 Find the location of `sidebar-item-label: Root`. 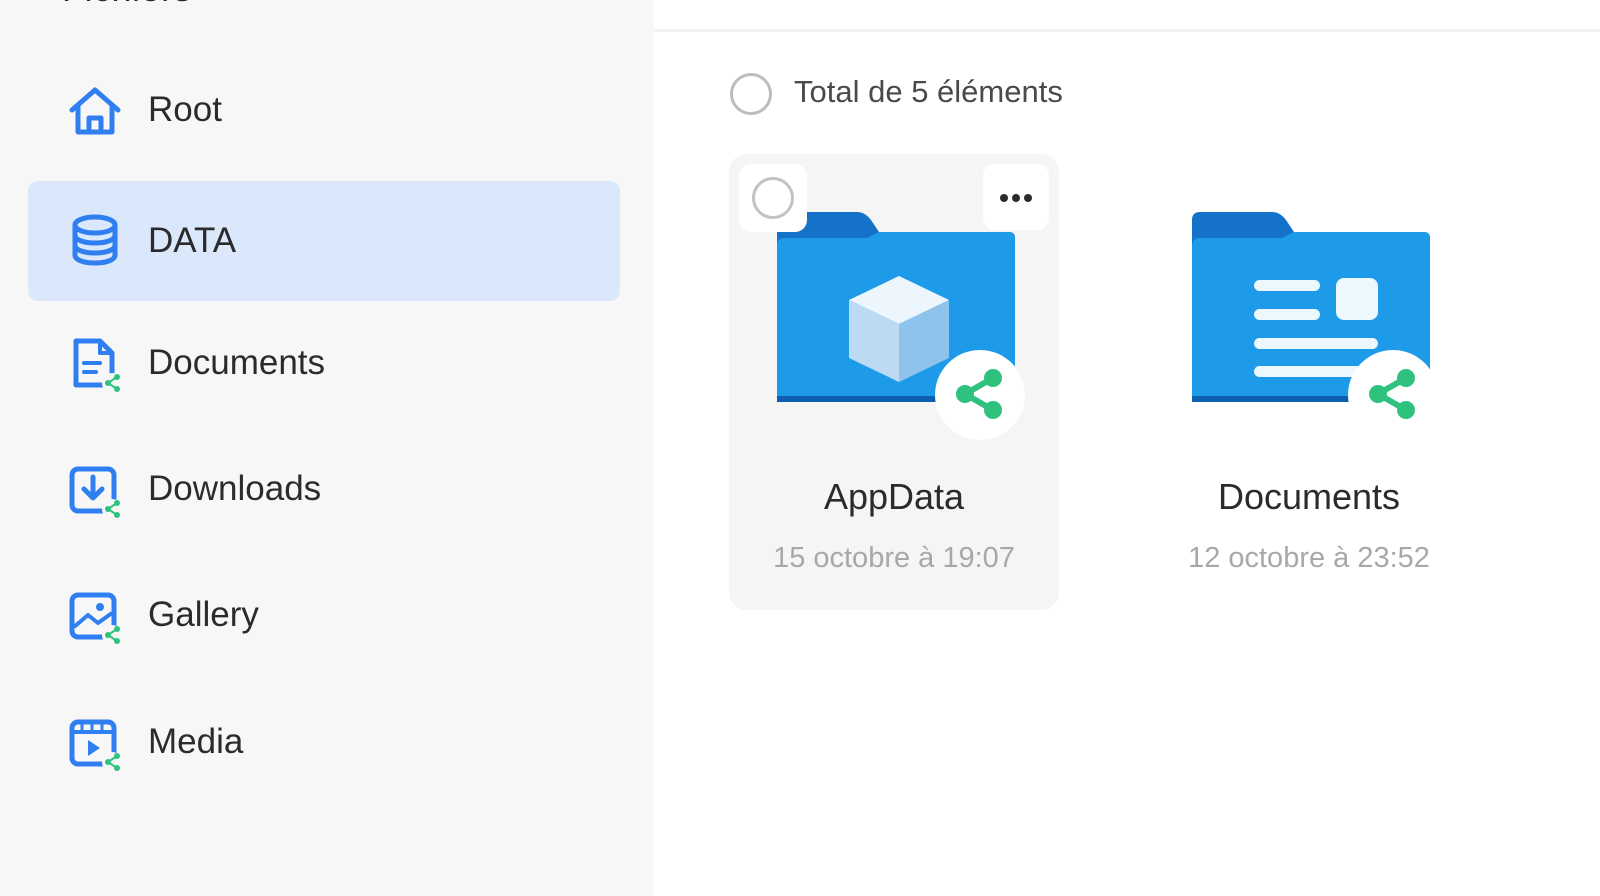

sidebar-item-label: Root is located at coordinates (185, 109).